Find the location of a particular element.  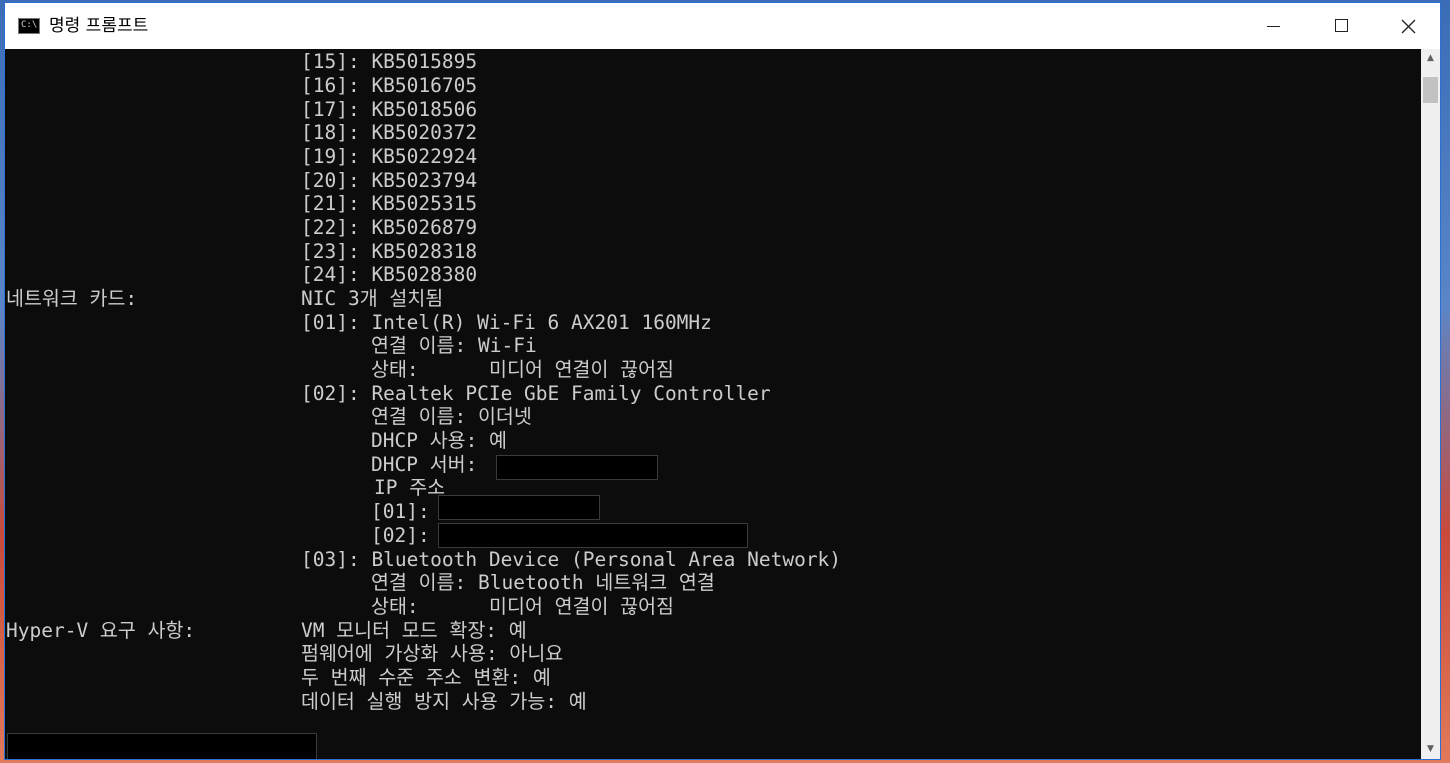

maximize-button is located at coordinates (1341, 26).